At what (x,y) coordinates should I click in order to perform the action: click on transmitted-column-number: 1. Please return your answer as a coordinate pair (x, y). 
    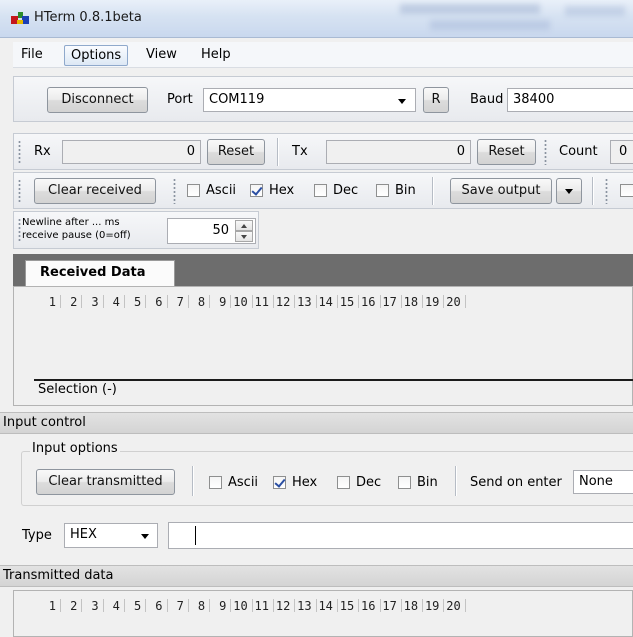
    Looking at the image, I should click on (52, 606).